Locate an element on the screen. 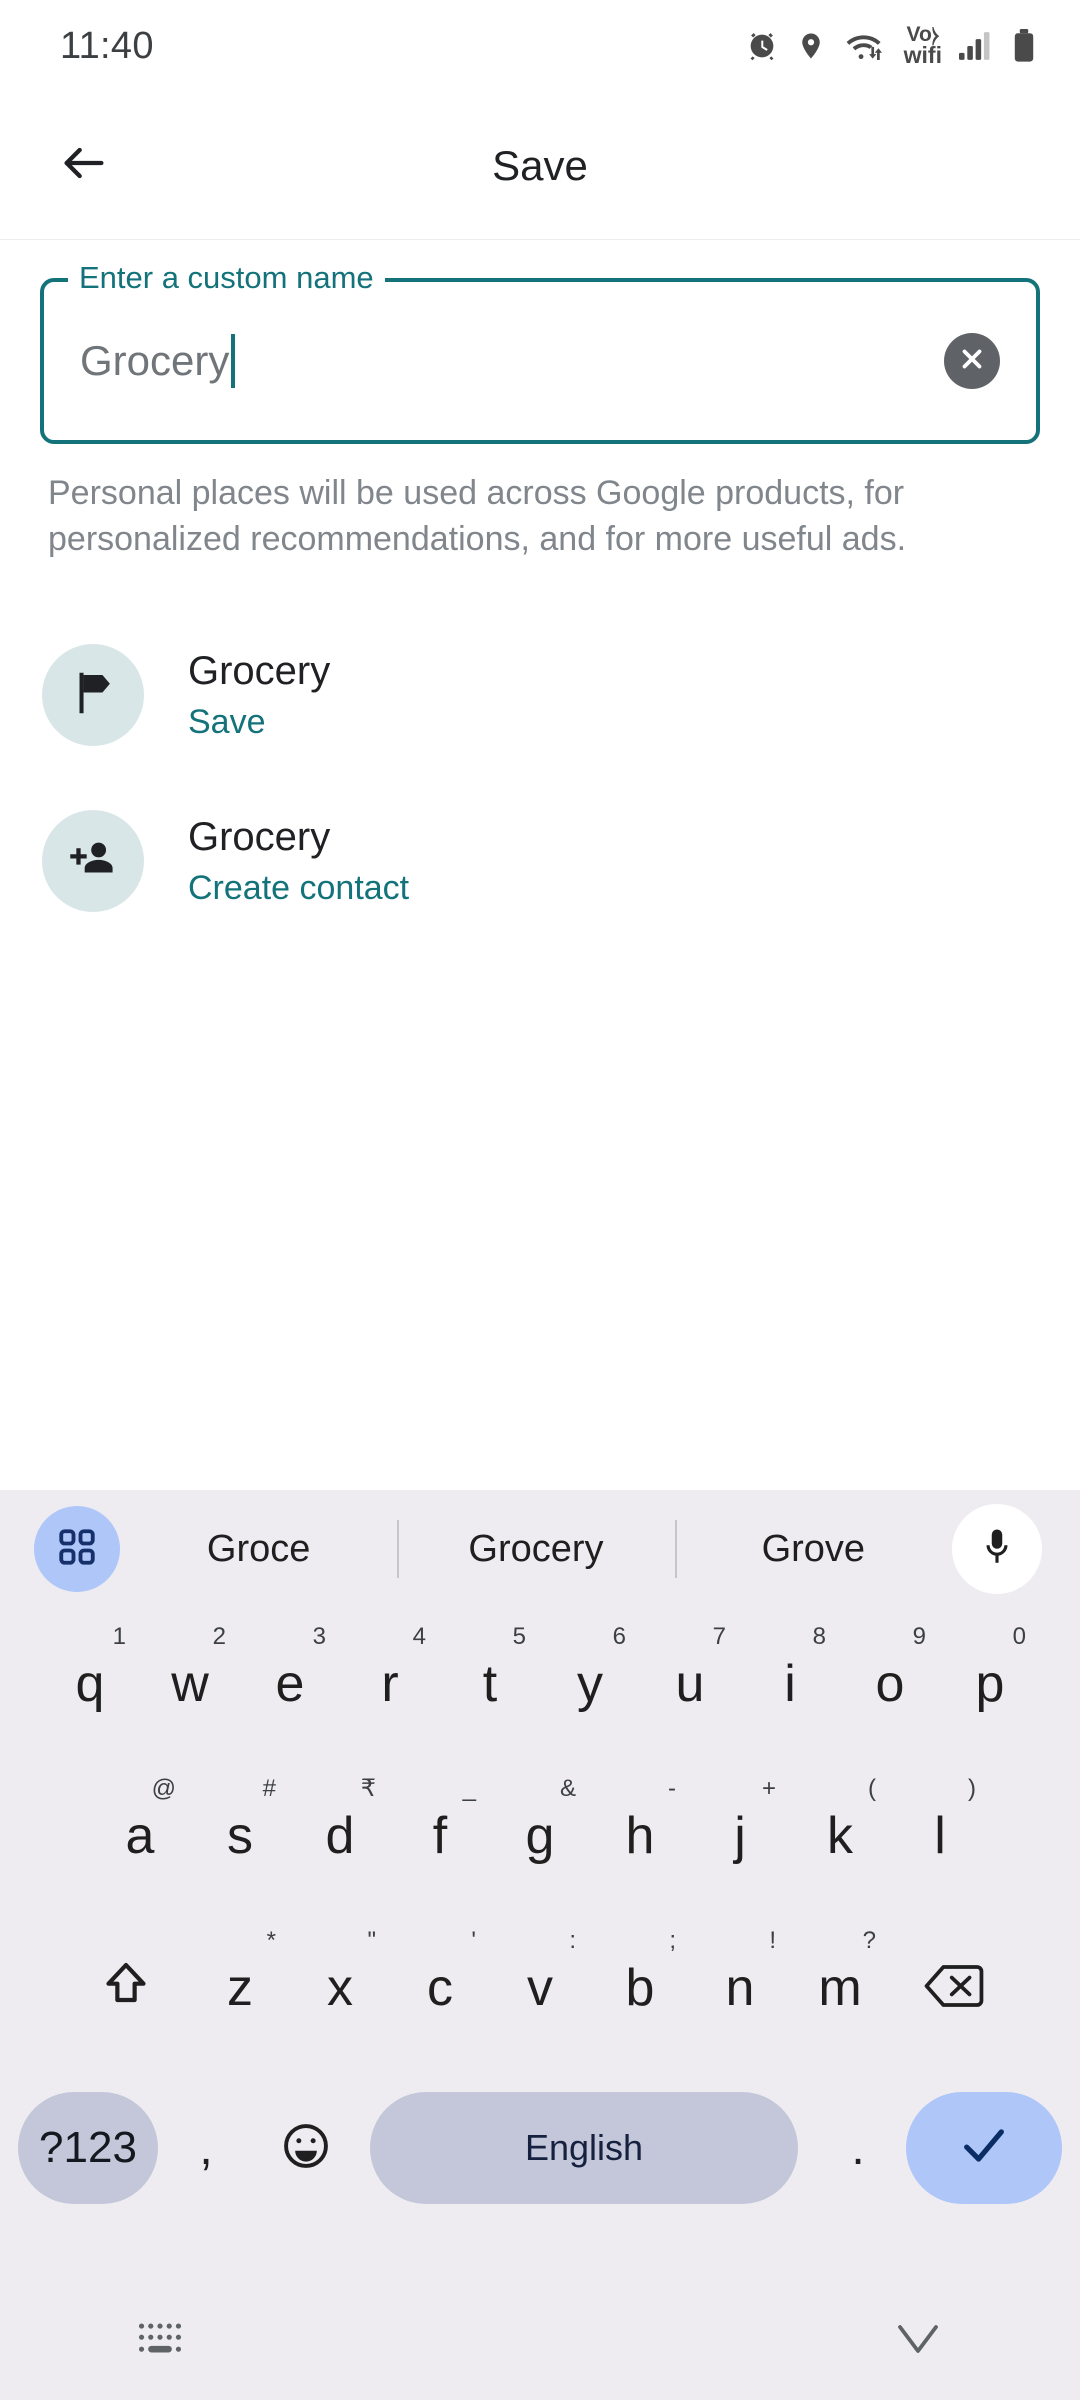 This screenshot has height=2400, width=1080. key-alt: ! is located at coordinates (772, 1940).